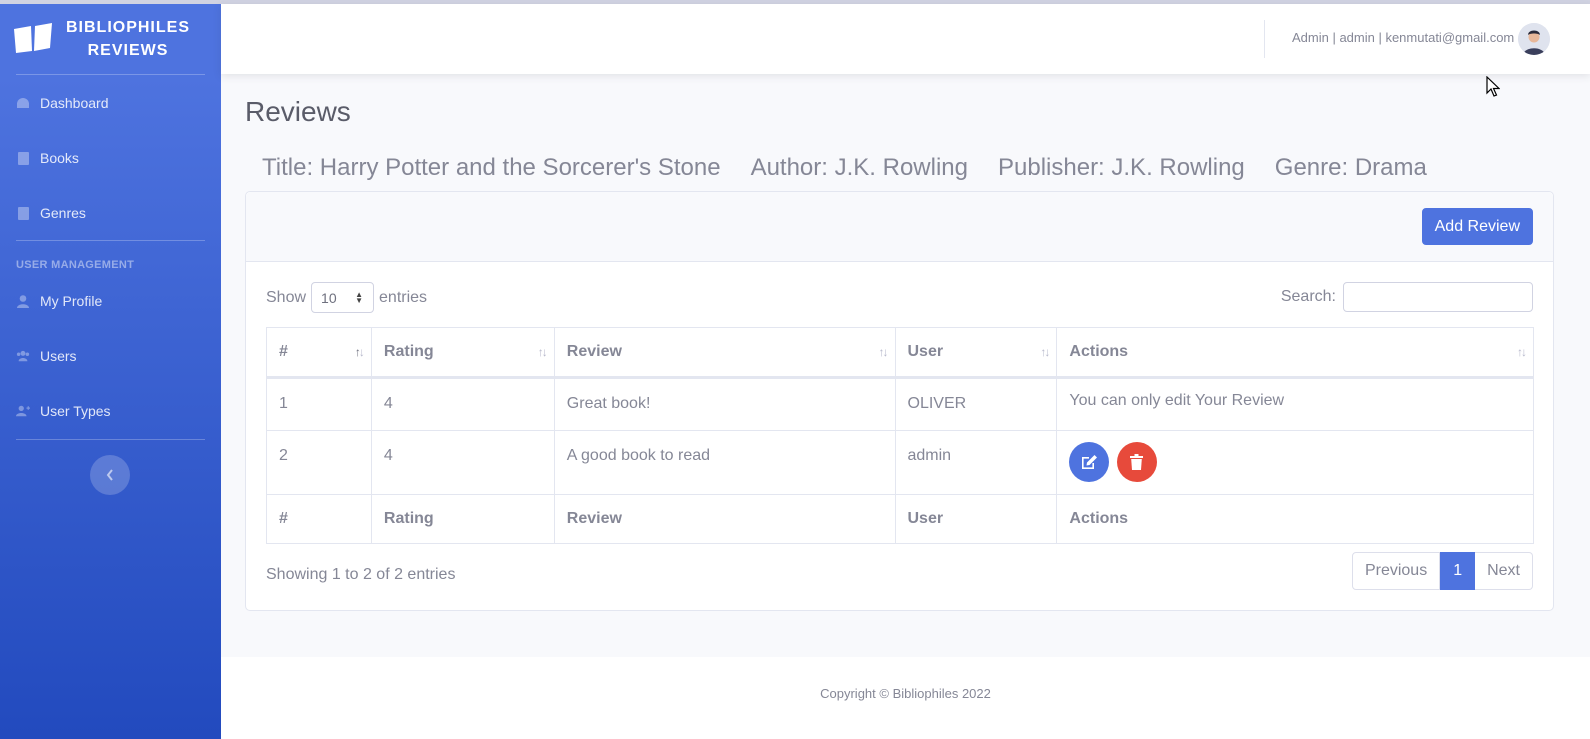 This screenshot has height=739, width=1590. What do you see at coordinates (1350, 167) in the screenshot?
I see `book-genre: Genre: Drama` at bounding box center [1350, 167].